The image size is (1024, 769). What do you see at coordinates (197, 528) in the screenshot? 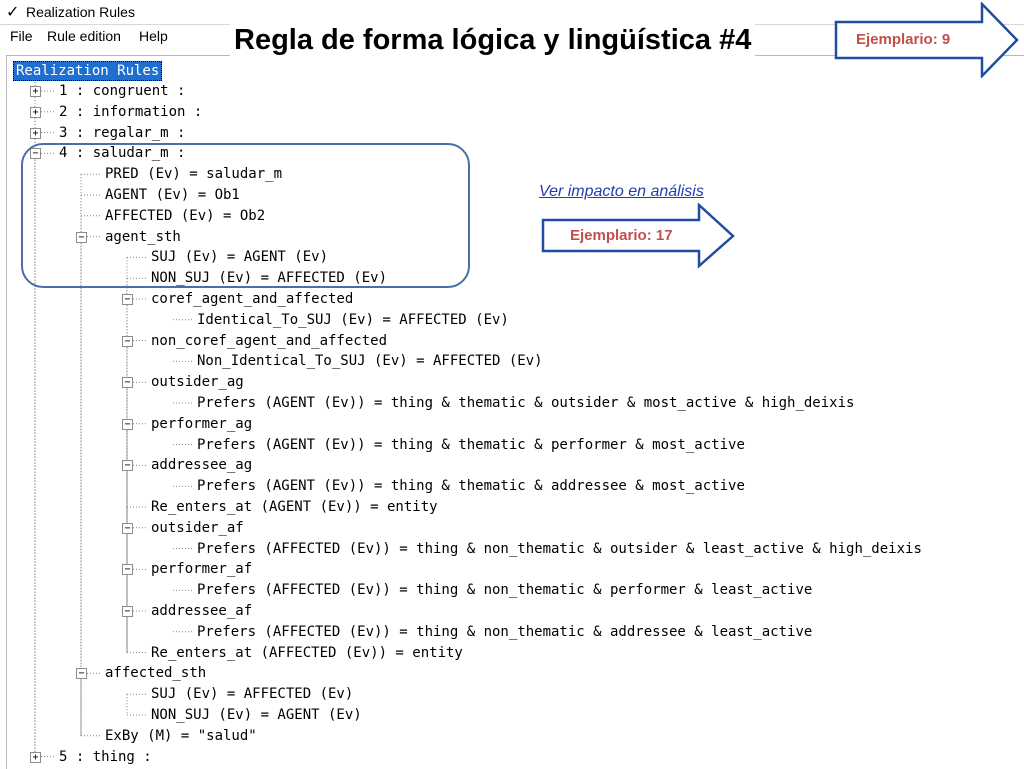
I see `tree-branch-node: outsider_af` at bounding box center [197, 528].